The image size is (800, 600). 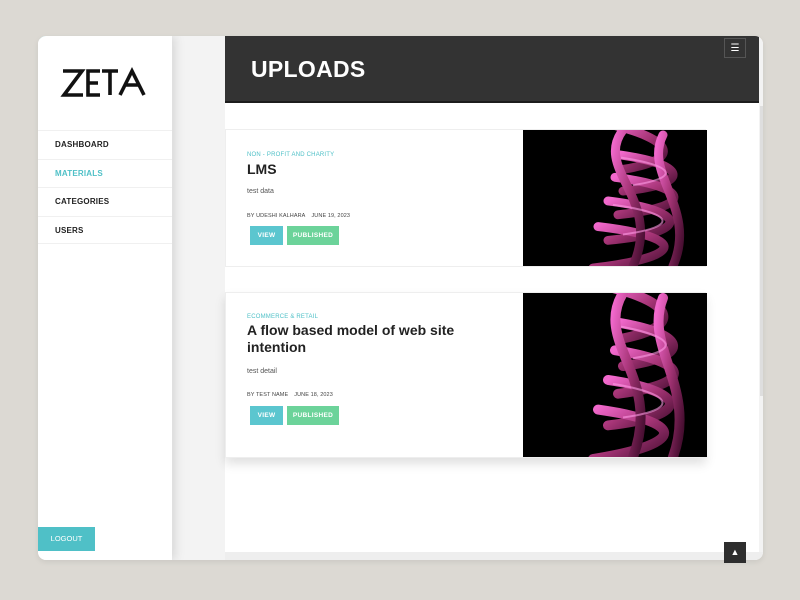 What do you see at coordinates (105, 144) in the screenshot?
I see `sidebar-item-dashboard: DASHBOARD` at bounding box center [105, 144].